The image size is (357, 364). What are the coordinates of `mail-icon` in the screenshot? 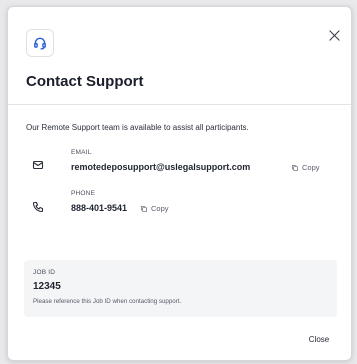 It's located at (39, 165).